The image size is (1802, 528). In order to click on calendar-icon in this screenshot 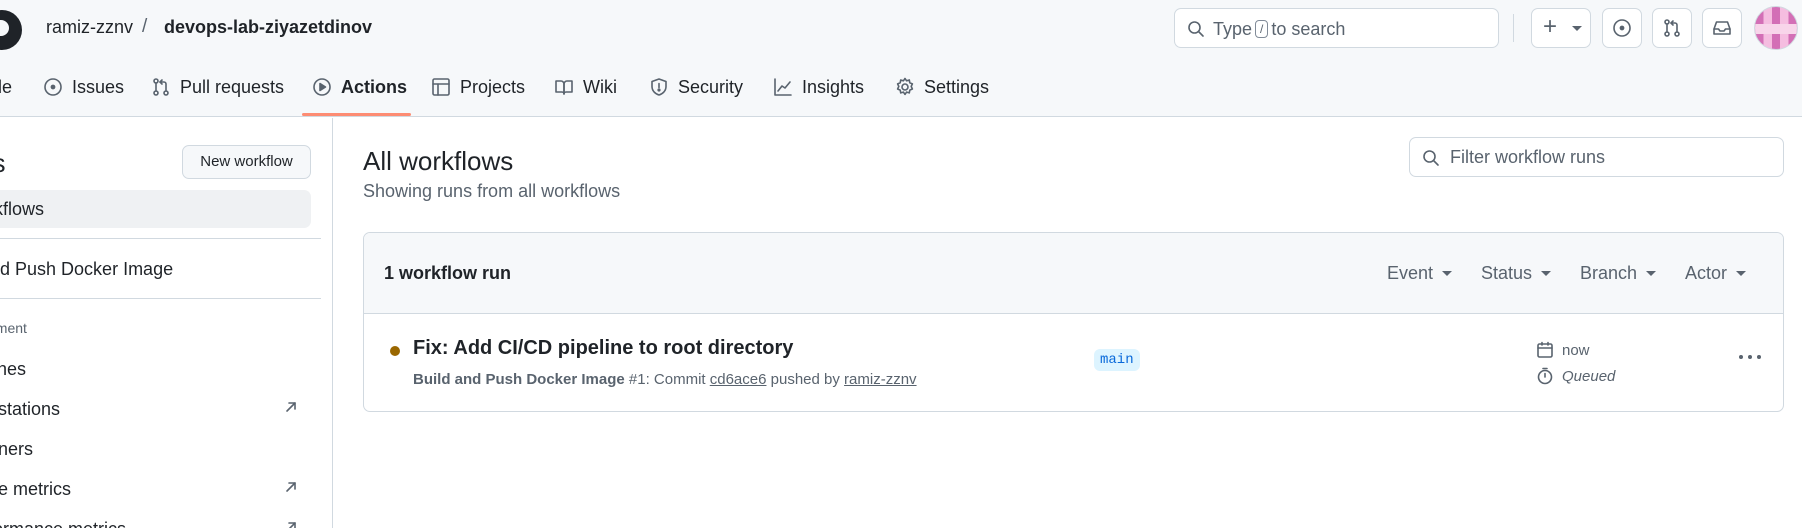, I will do `click(1545, 349)`.